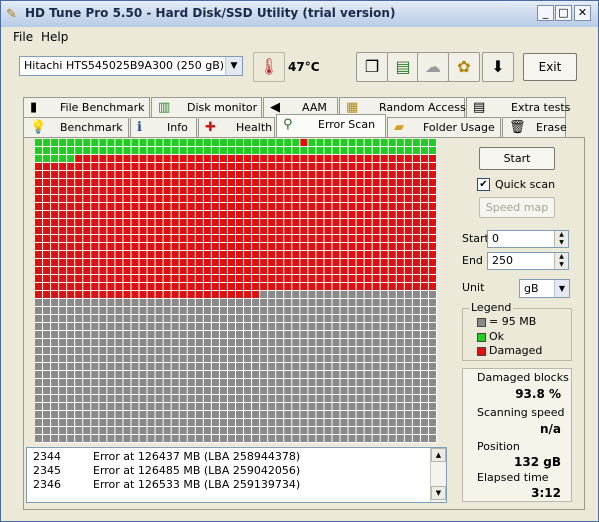 The width and height of the screenshot is (599, 522). I want to click on maximize-button: □, so click(563, 13).